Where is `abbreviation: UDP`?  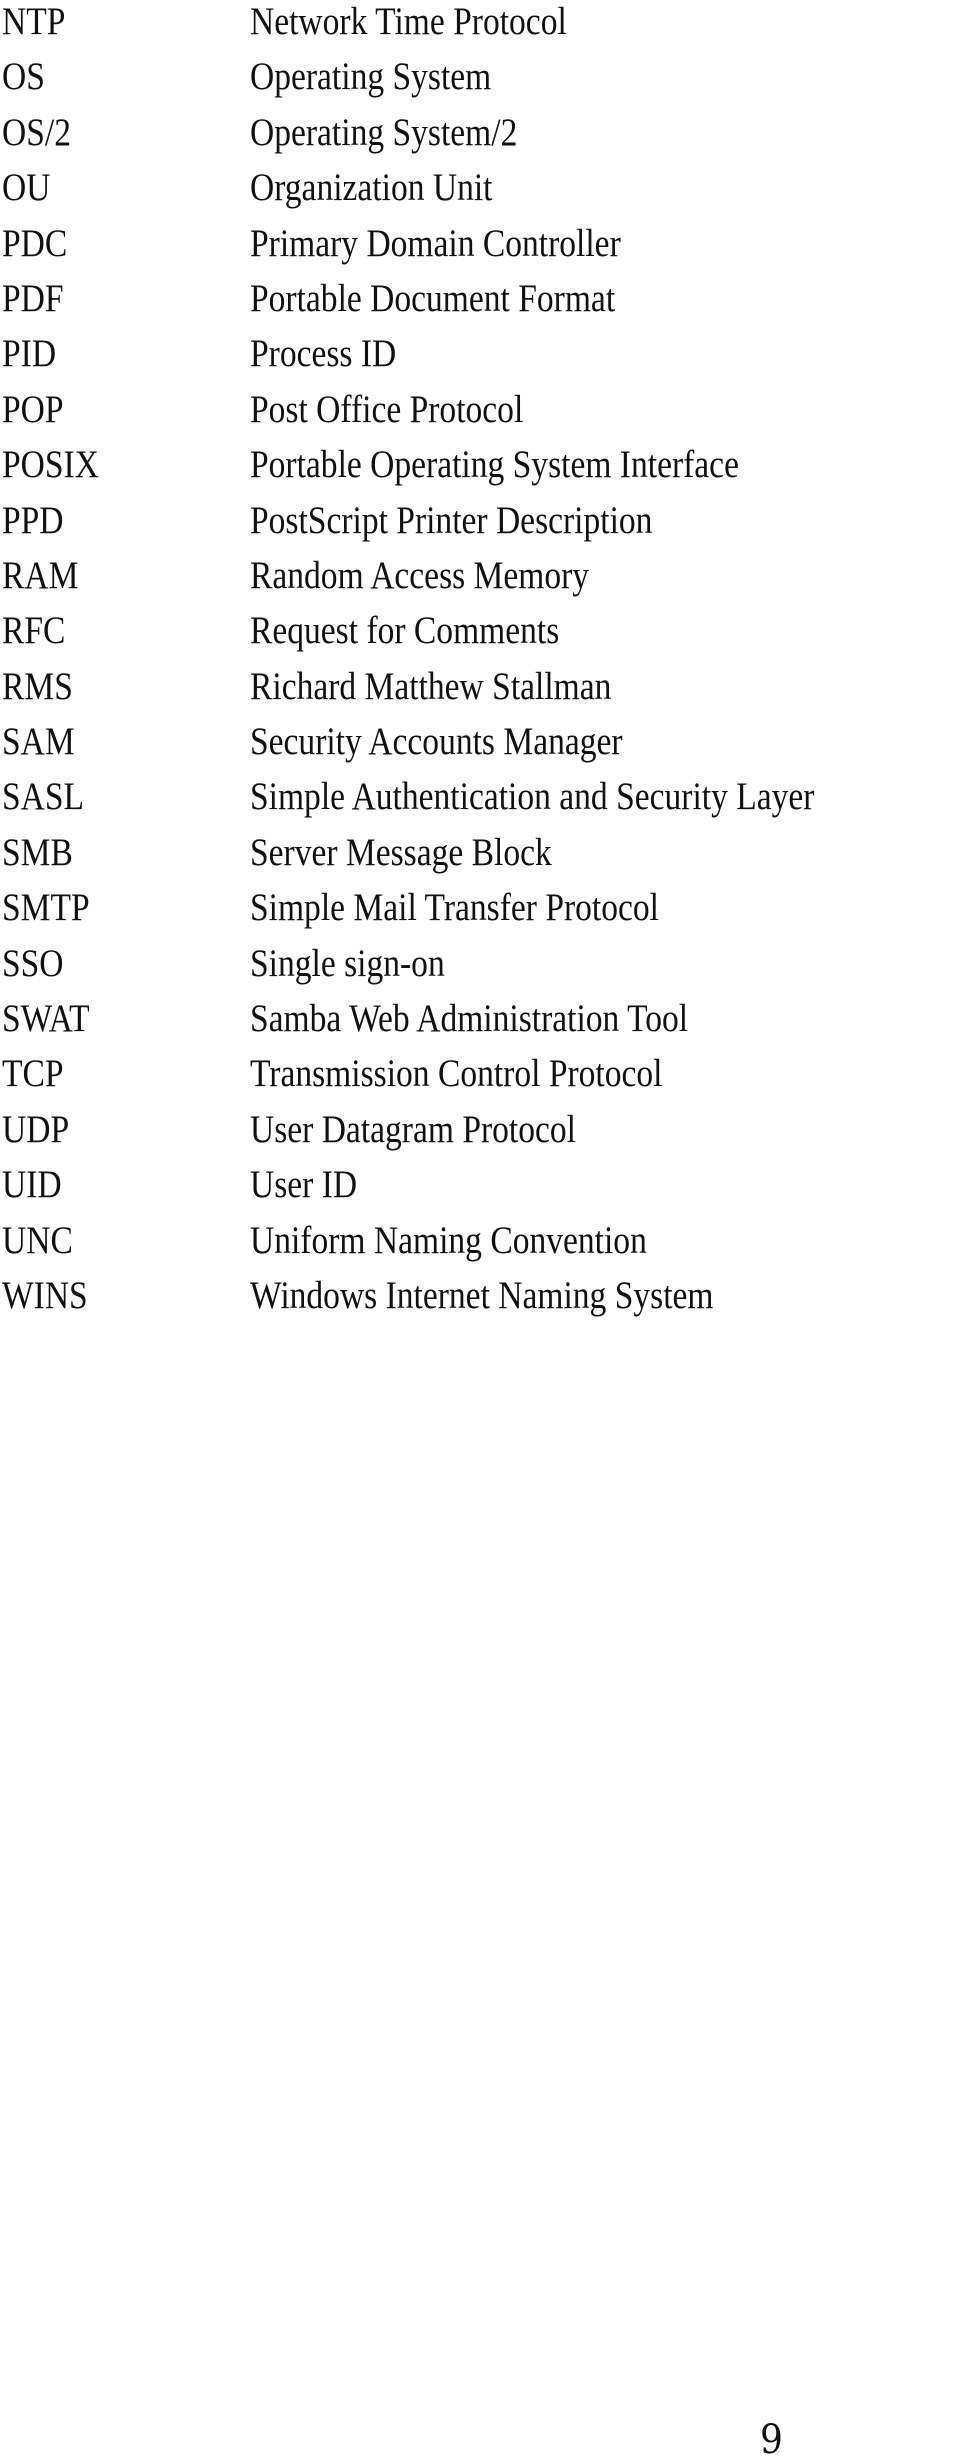
abbreviation: UDP is located at coordinates (36, 1129).